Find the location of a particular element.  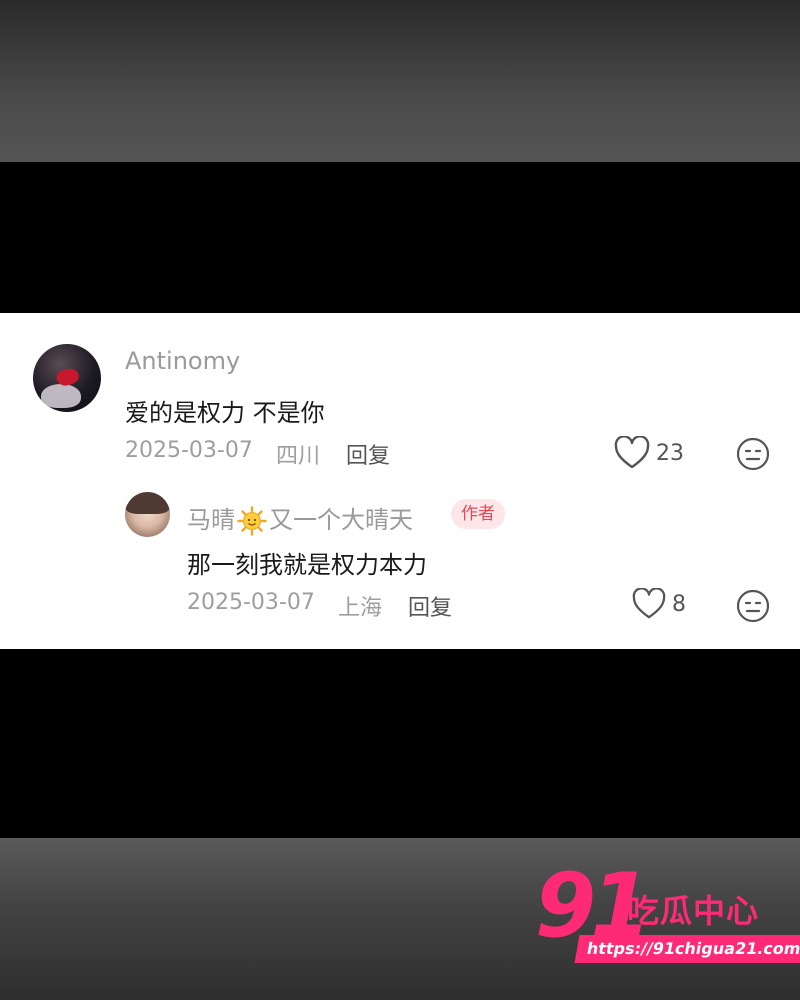

reply-emoji-reaction-button is located at coordinates (753, 608).